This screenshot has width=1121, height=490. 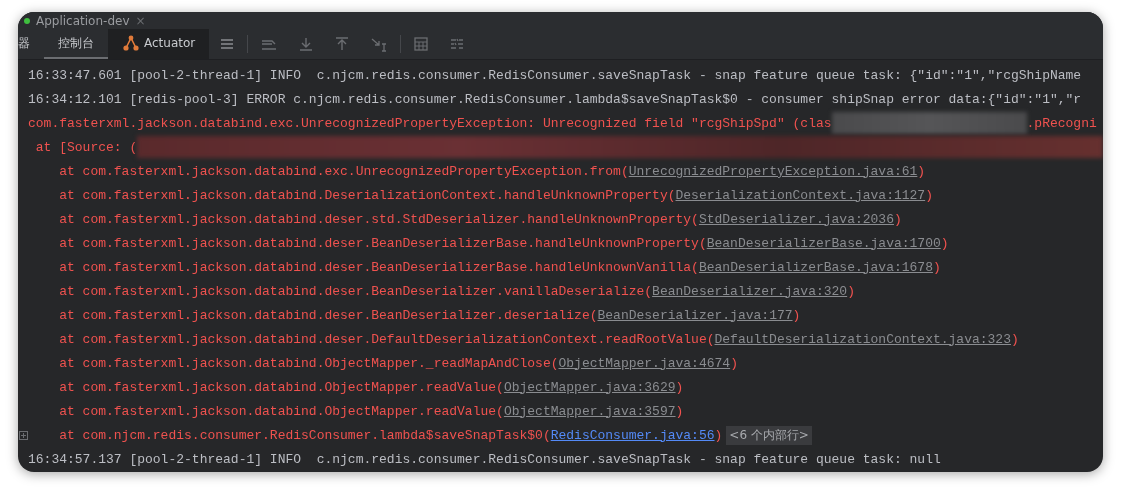 What do you see at coordinates (769, 435) in the screenshot?
I see `folded-lines-badge: <6 个内部行>` at bounding box center [769, 435].